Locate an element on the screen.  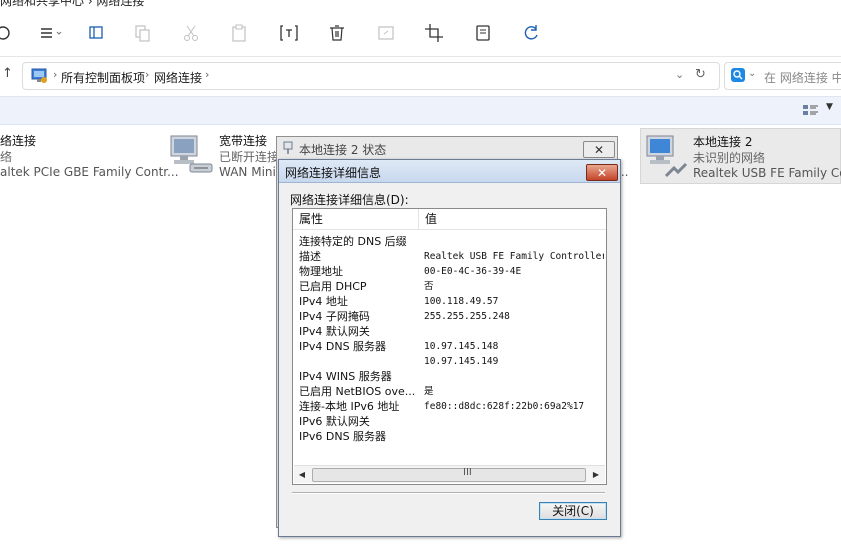
dialog-divider is located at coordinates (448, 493).